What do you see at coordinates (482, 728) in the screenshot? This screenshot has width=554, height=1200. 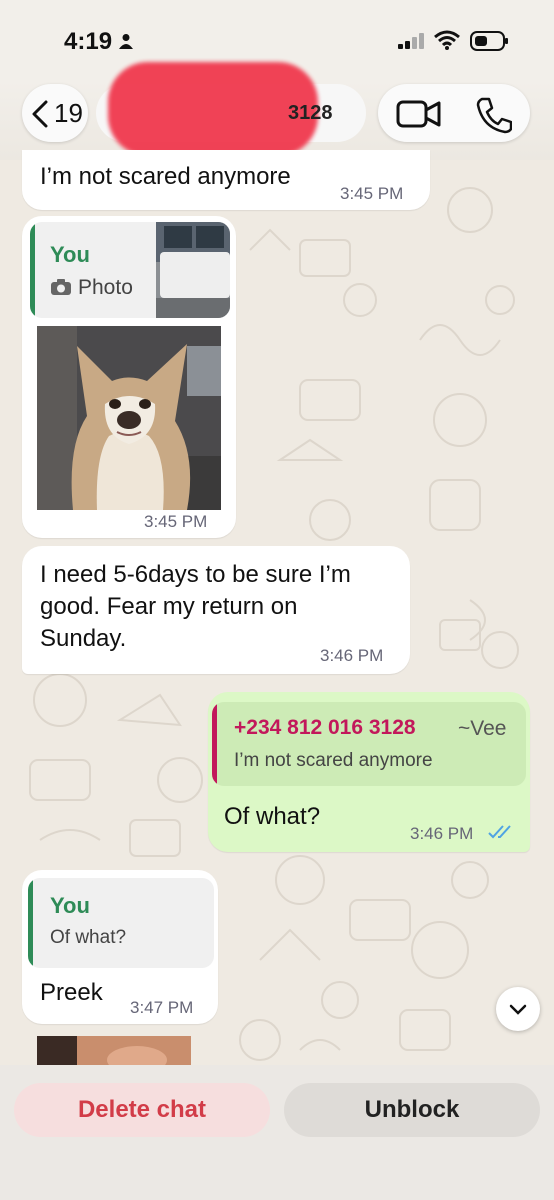 I see `quote-alias: ~Vee` at bounding box center [482, 728].